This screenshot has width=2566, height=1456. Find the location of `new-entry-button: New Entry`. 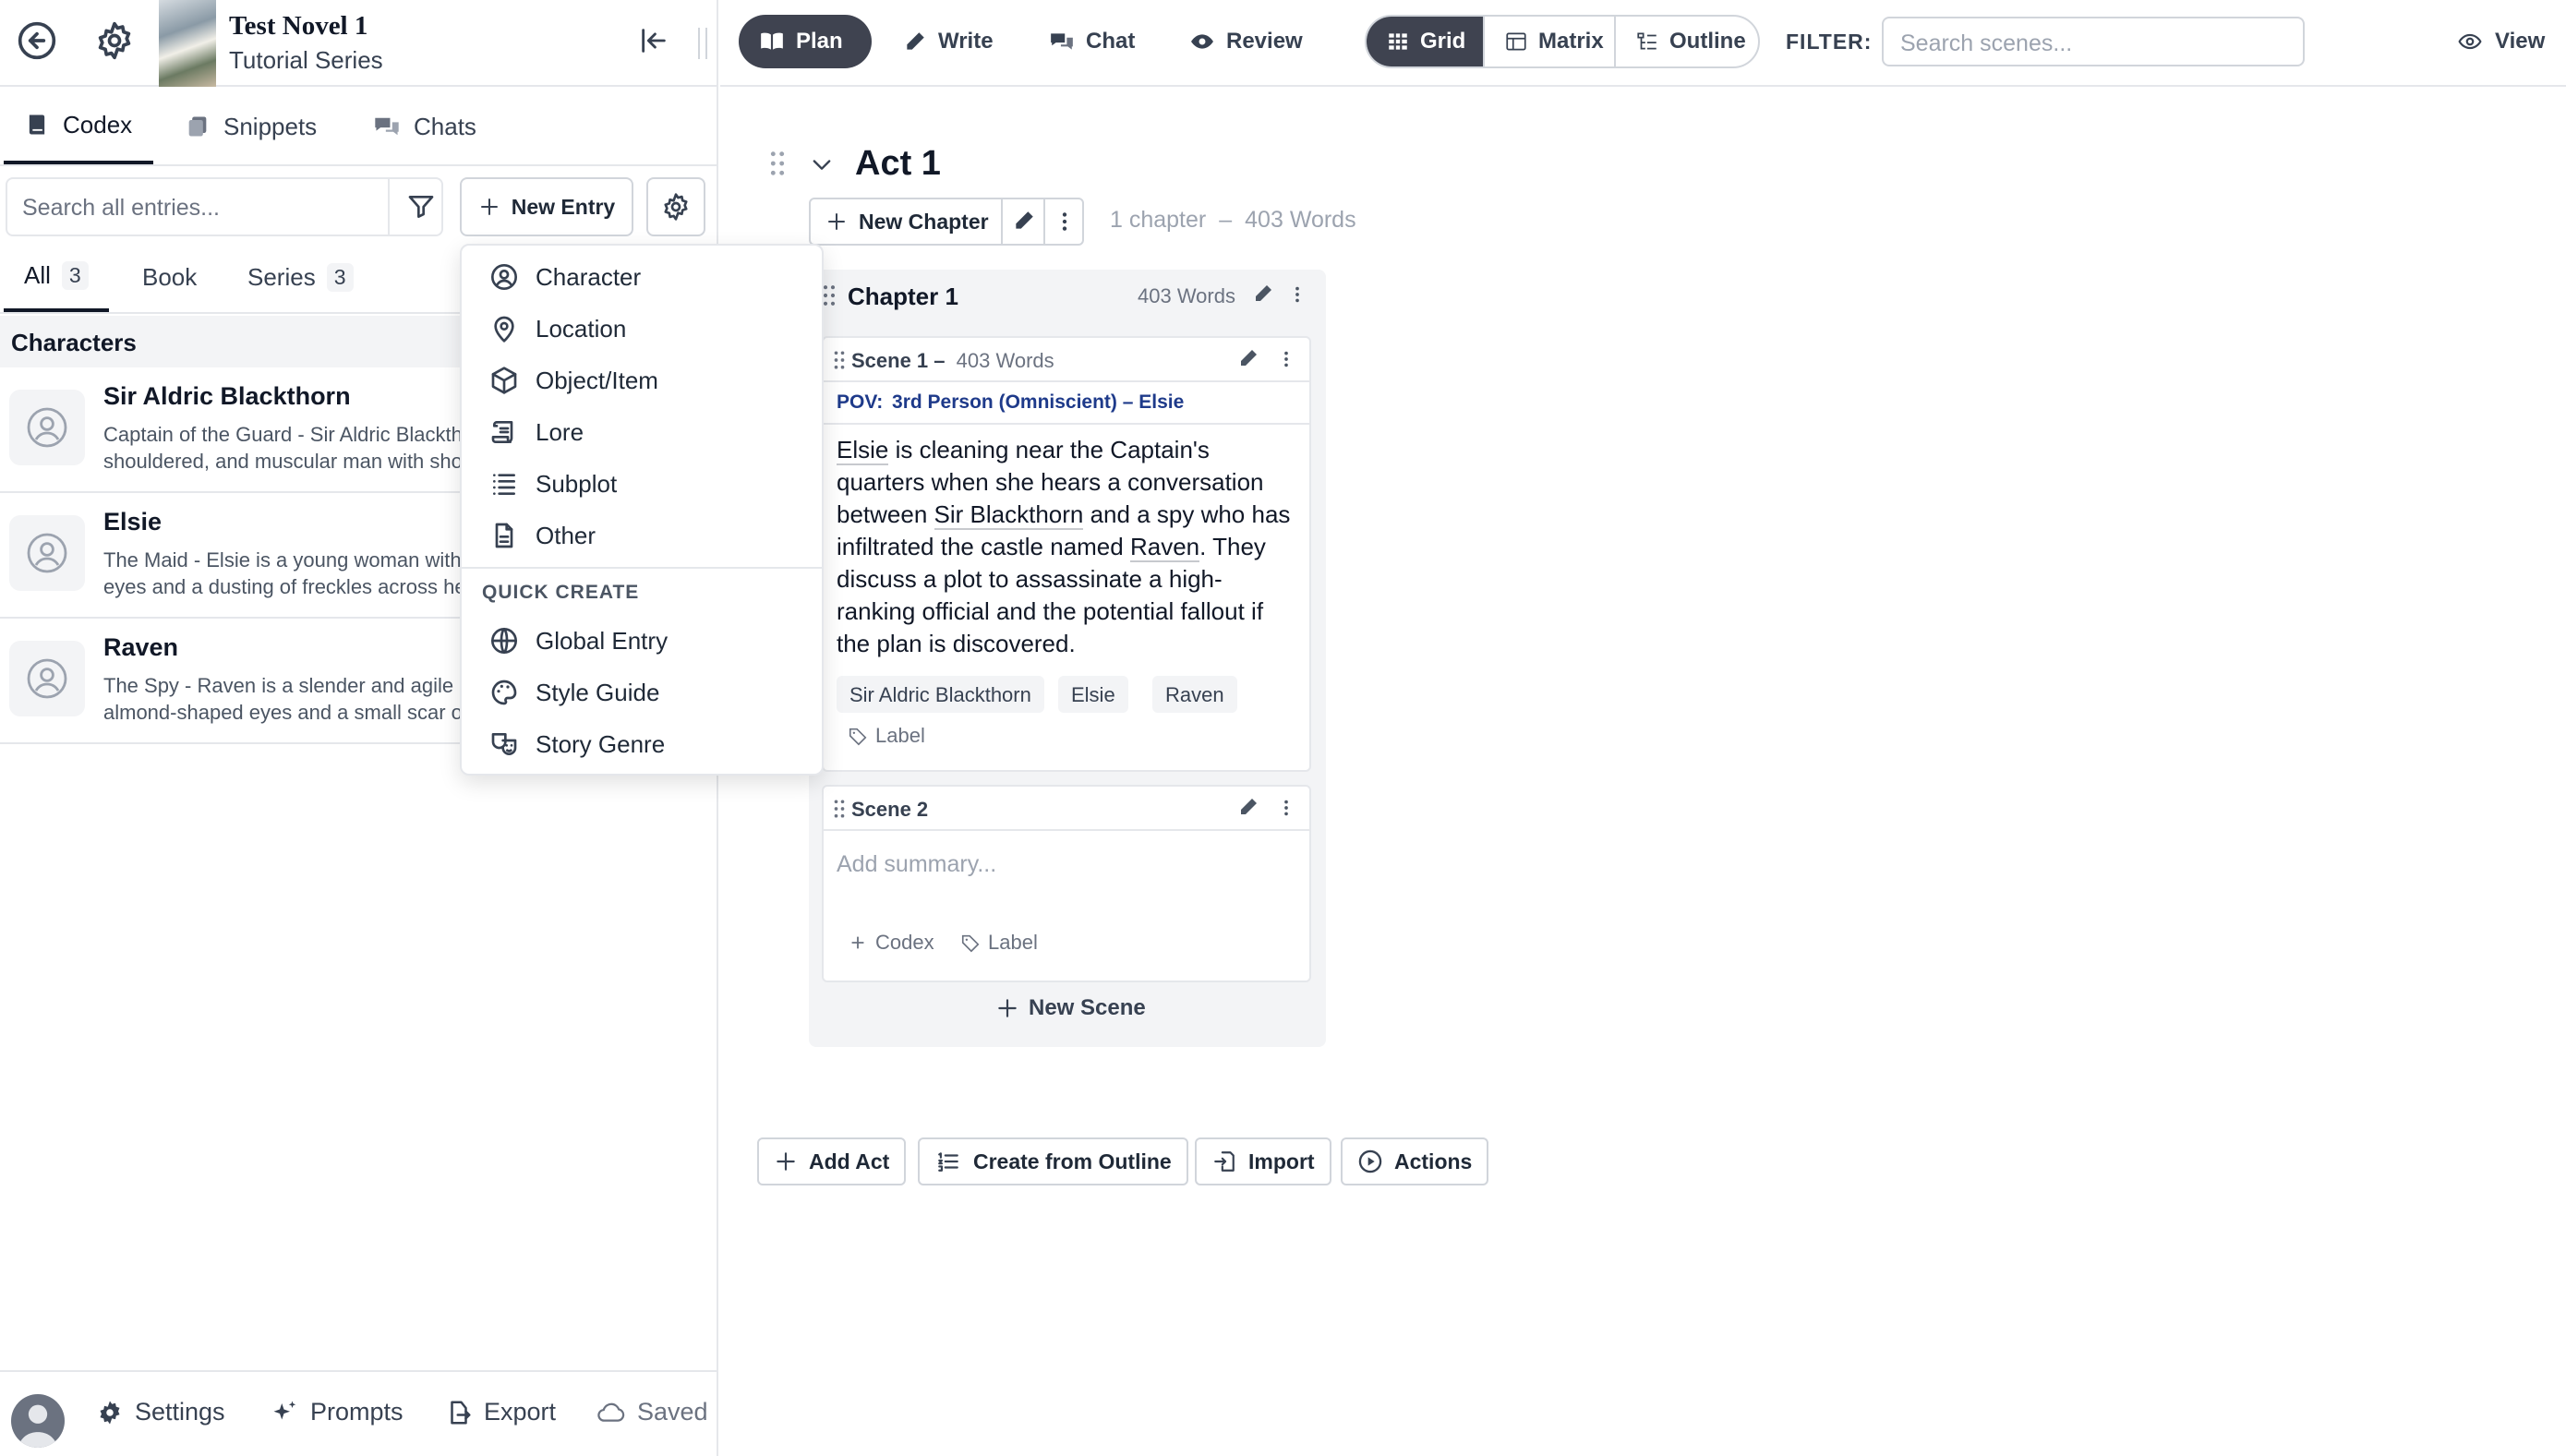

new-entry-button: New Entry is located at coordinates (546, 206).